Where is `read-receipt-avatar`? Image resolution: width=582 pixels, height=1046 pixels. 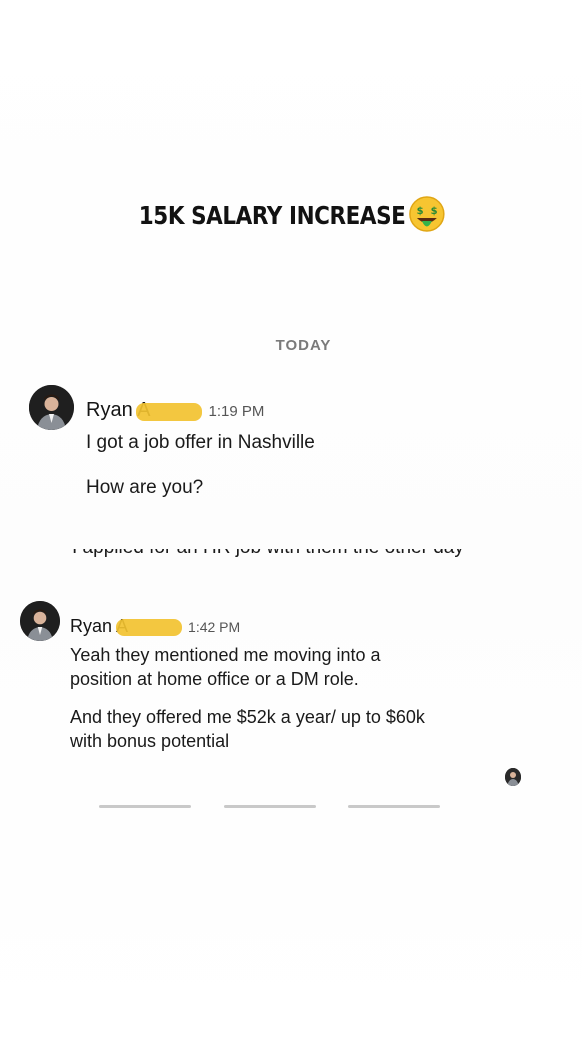 read-receipt-avatar is located at coordinates (513, 777).